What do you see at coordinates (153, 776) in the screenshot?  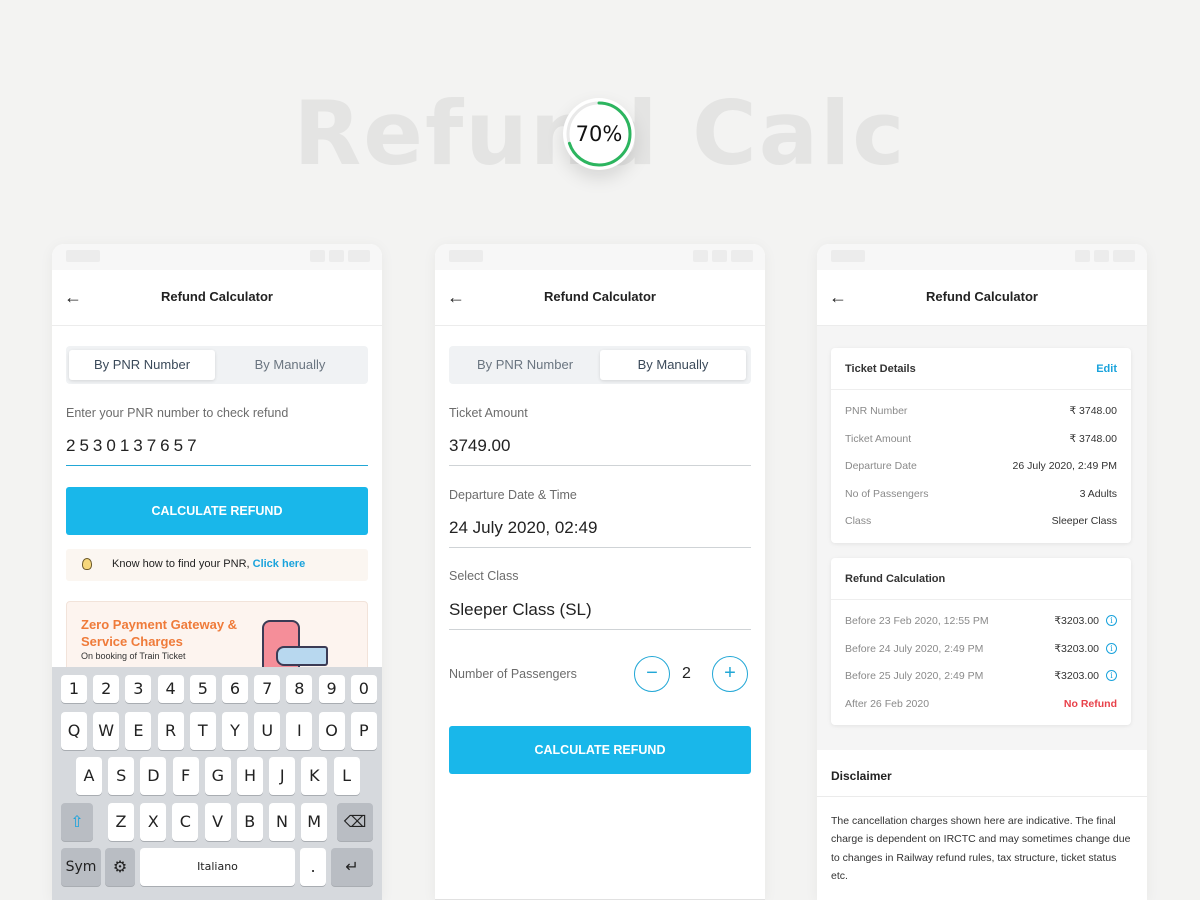 I see `key-d: D` at bounding box center [153, 776].